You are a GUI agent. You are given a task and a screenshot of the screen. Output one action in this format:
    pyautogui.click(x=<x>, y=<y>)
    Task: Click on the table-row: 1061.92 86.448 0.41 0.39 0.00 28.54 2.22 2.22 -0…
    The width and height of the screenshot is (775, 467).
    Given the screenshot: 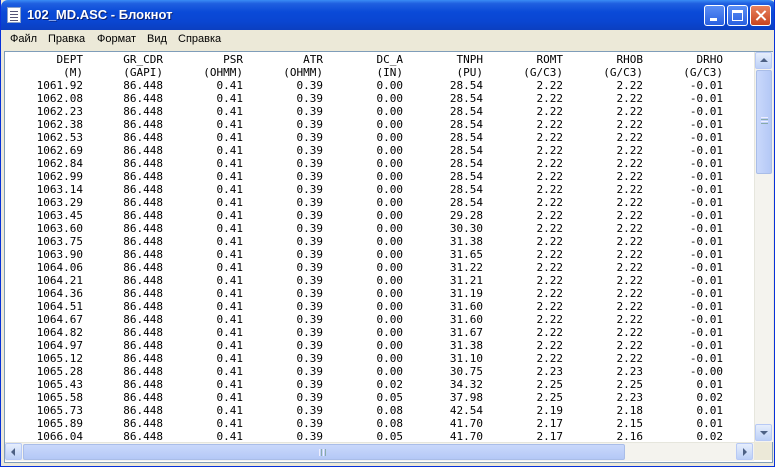 What is the action you would take?
    pyautogui.click(x=368, y=85)
    